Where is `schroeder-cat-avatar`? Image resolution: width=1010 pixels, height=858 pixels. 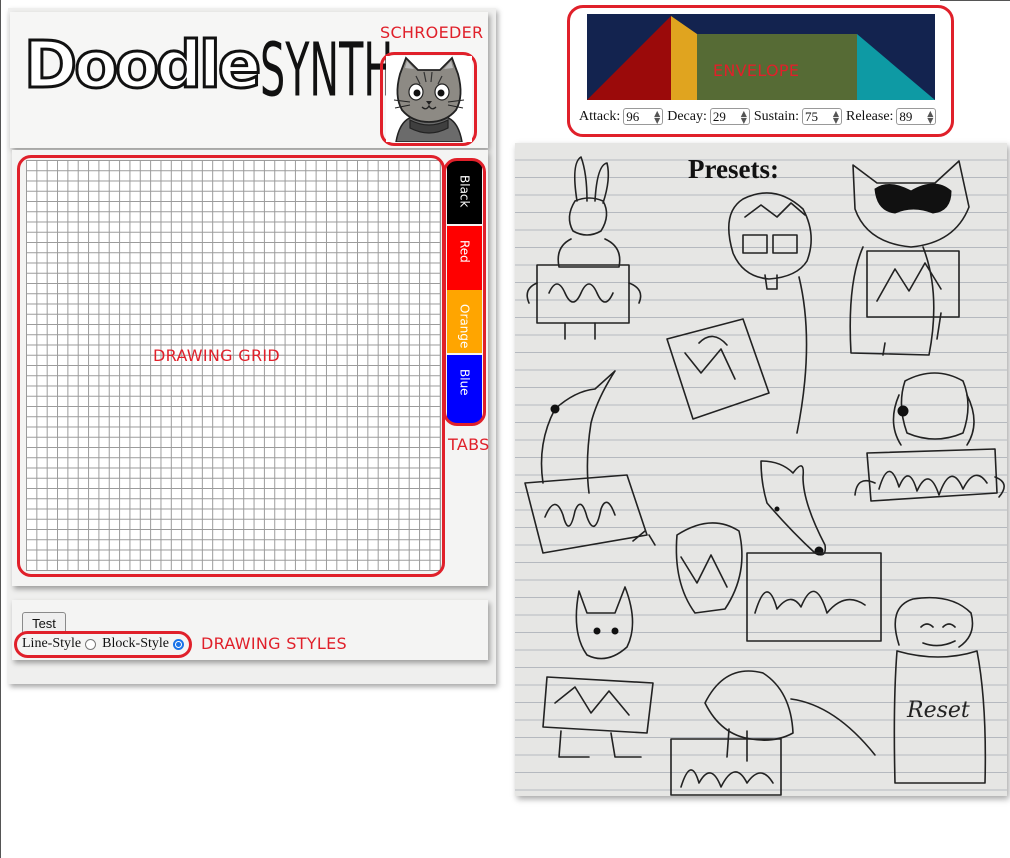 schroeder-cat-avatar is located at coordinates (429, 99).